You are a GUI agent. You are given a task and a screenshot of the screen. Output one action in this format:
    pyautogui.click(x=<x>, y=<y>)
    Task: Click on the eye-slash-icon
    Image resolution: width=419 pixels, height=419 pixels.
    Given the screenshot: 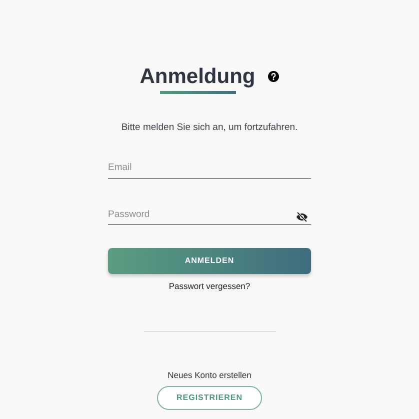 What is the action you would take?
    pyautogui.click(x=302, y=216)
    